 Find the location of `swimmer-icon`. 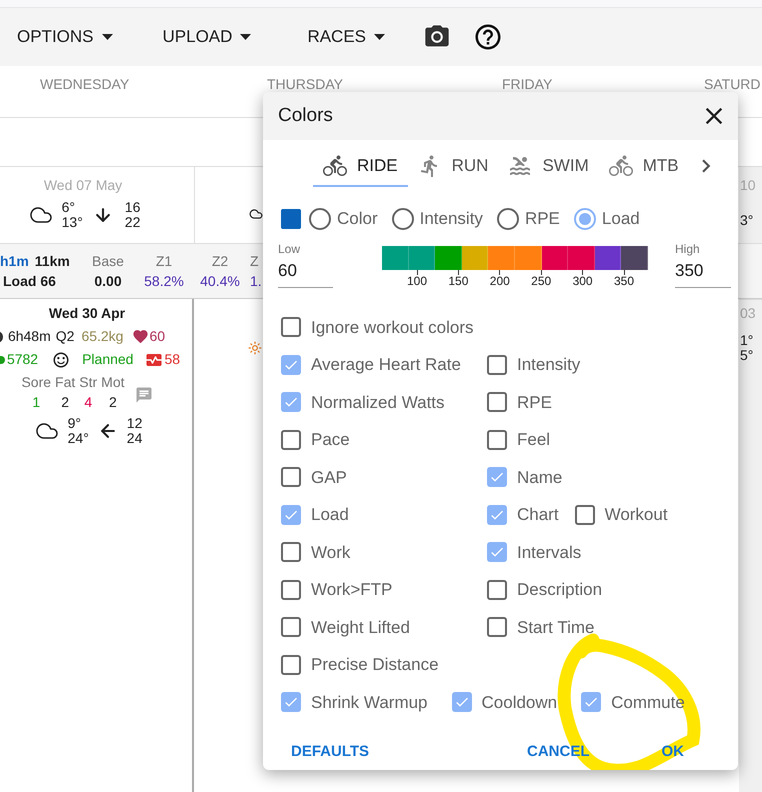

swimmer-icon is located at coordinates (520, 166).